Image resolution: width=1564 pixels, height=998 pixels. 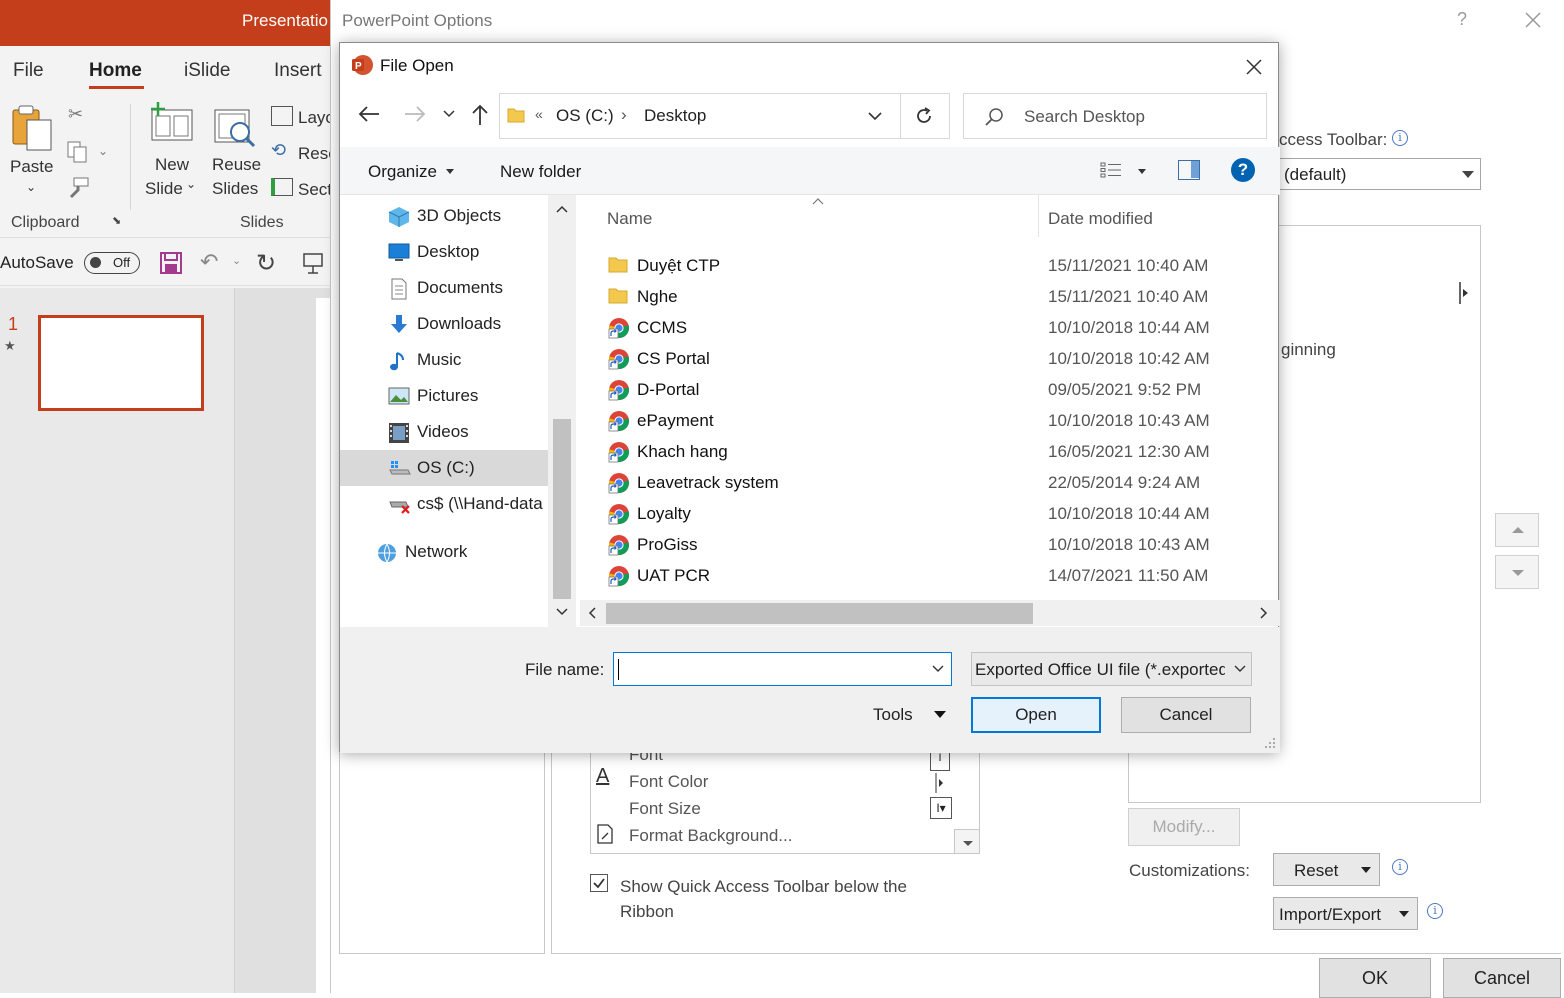 I want to click on paste-dropdown-icon: ⌄, so click(x=31, y=187).